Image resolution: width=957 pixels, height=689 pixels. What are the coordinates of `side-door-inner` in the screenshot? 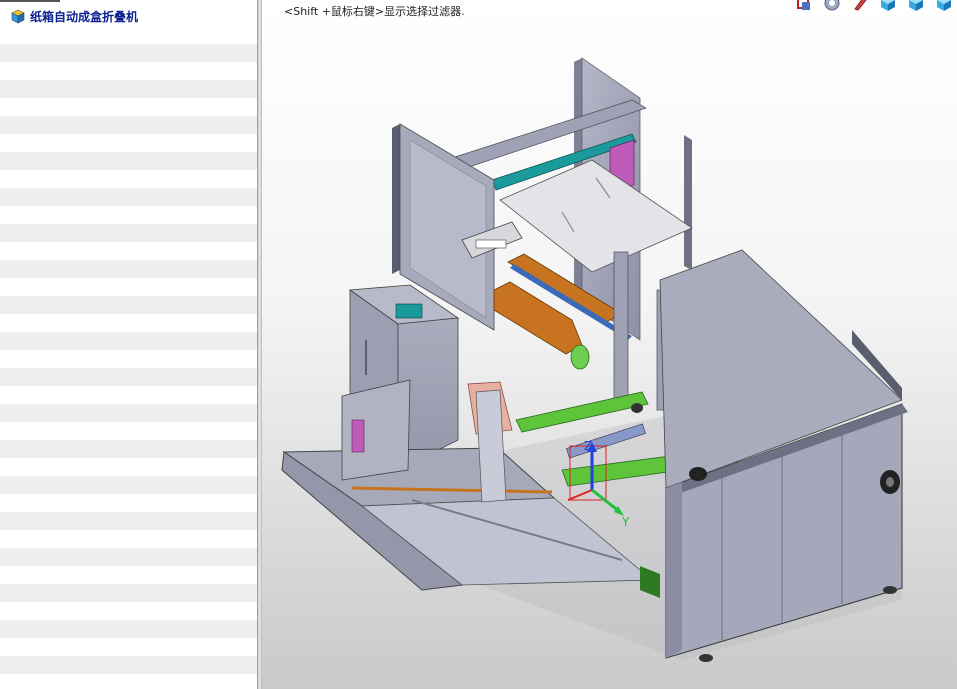 It's located at (448, 229).